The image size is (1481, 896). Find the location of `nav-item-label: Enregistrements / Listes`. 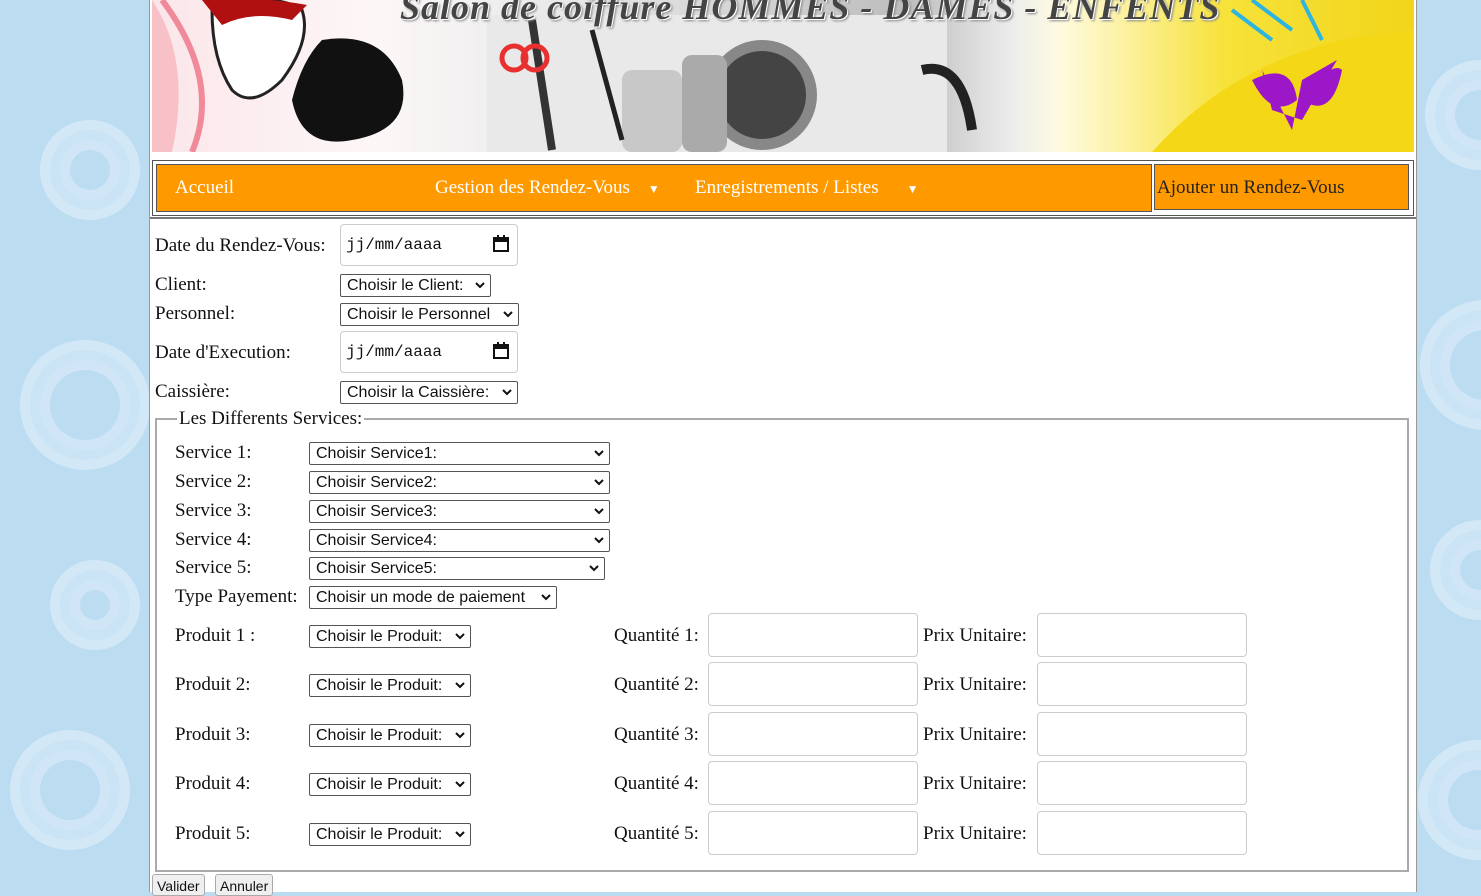

nav-item-label: Enregistrements / Listes is located at coordinates (787, 187).